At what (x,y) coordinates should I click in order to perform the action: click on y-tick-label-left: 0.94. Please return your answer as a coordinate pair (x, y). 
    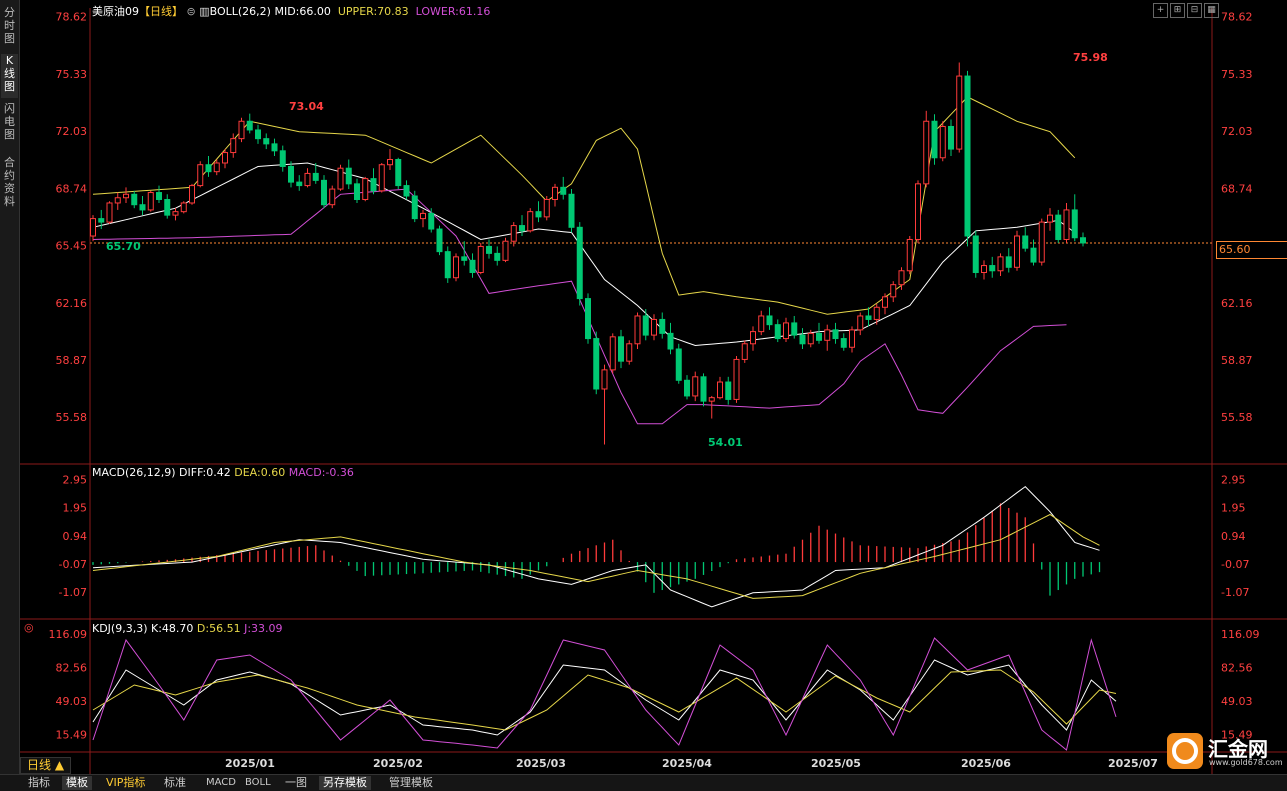
    Looking at the image, I should click on (75, 536).